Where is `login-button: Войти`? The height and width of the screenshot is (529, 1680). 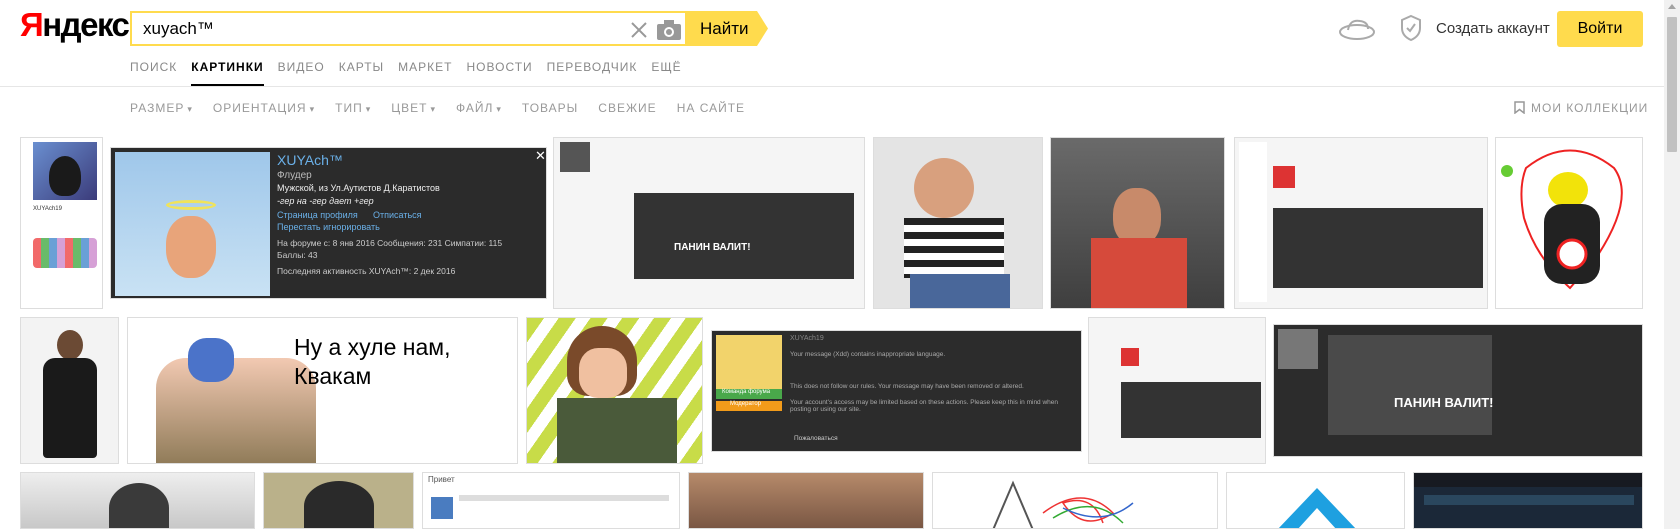 login-button: Войти is located at coordinates (1600, 29).